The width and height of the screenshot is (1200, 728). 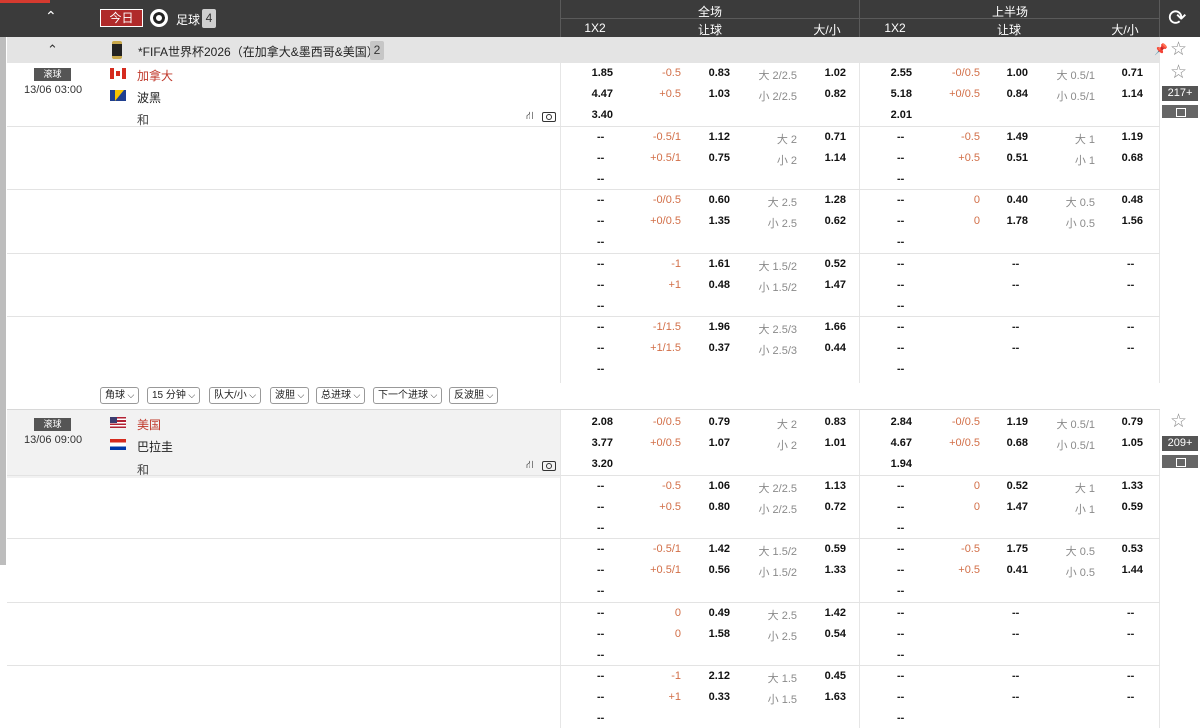 I want to click on handicap-odds-full: 1.07, so click(x=719, y=443).